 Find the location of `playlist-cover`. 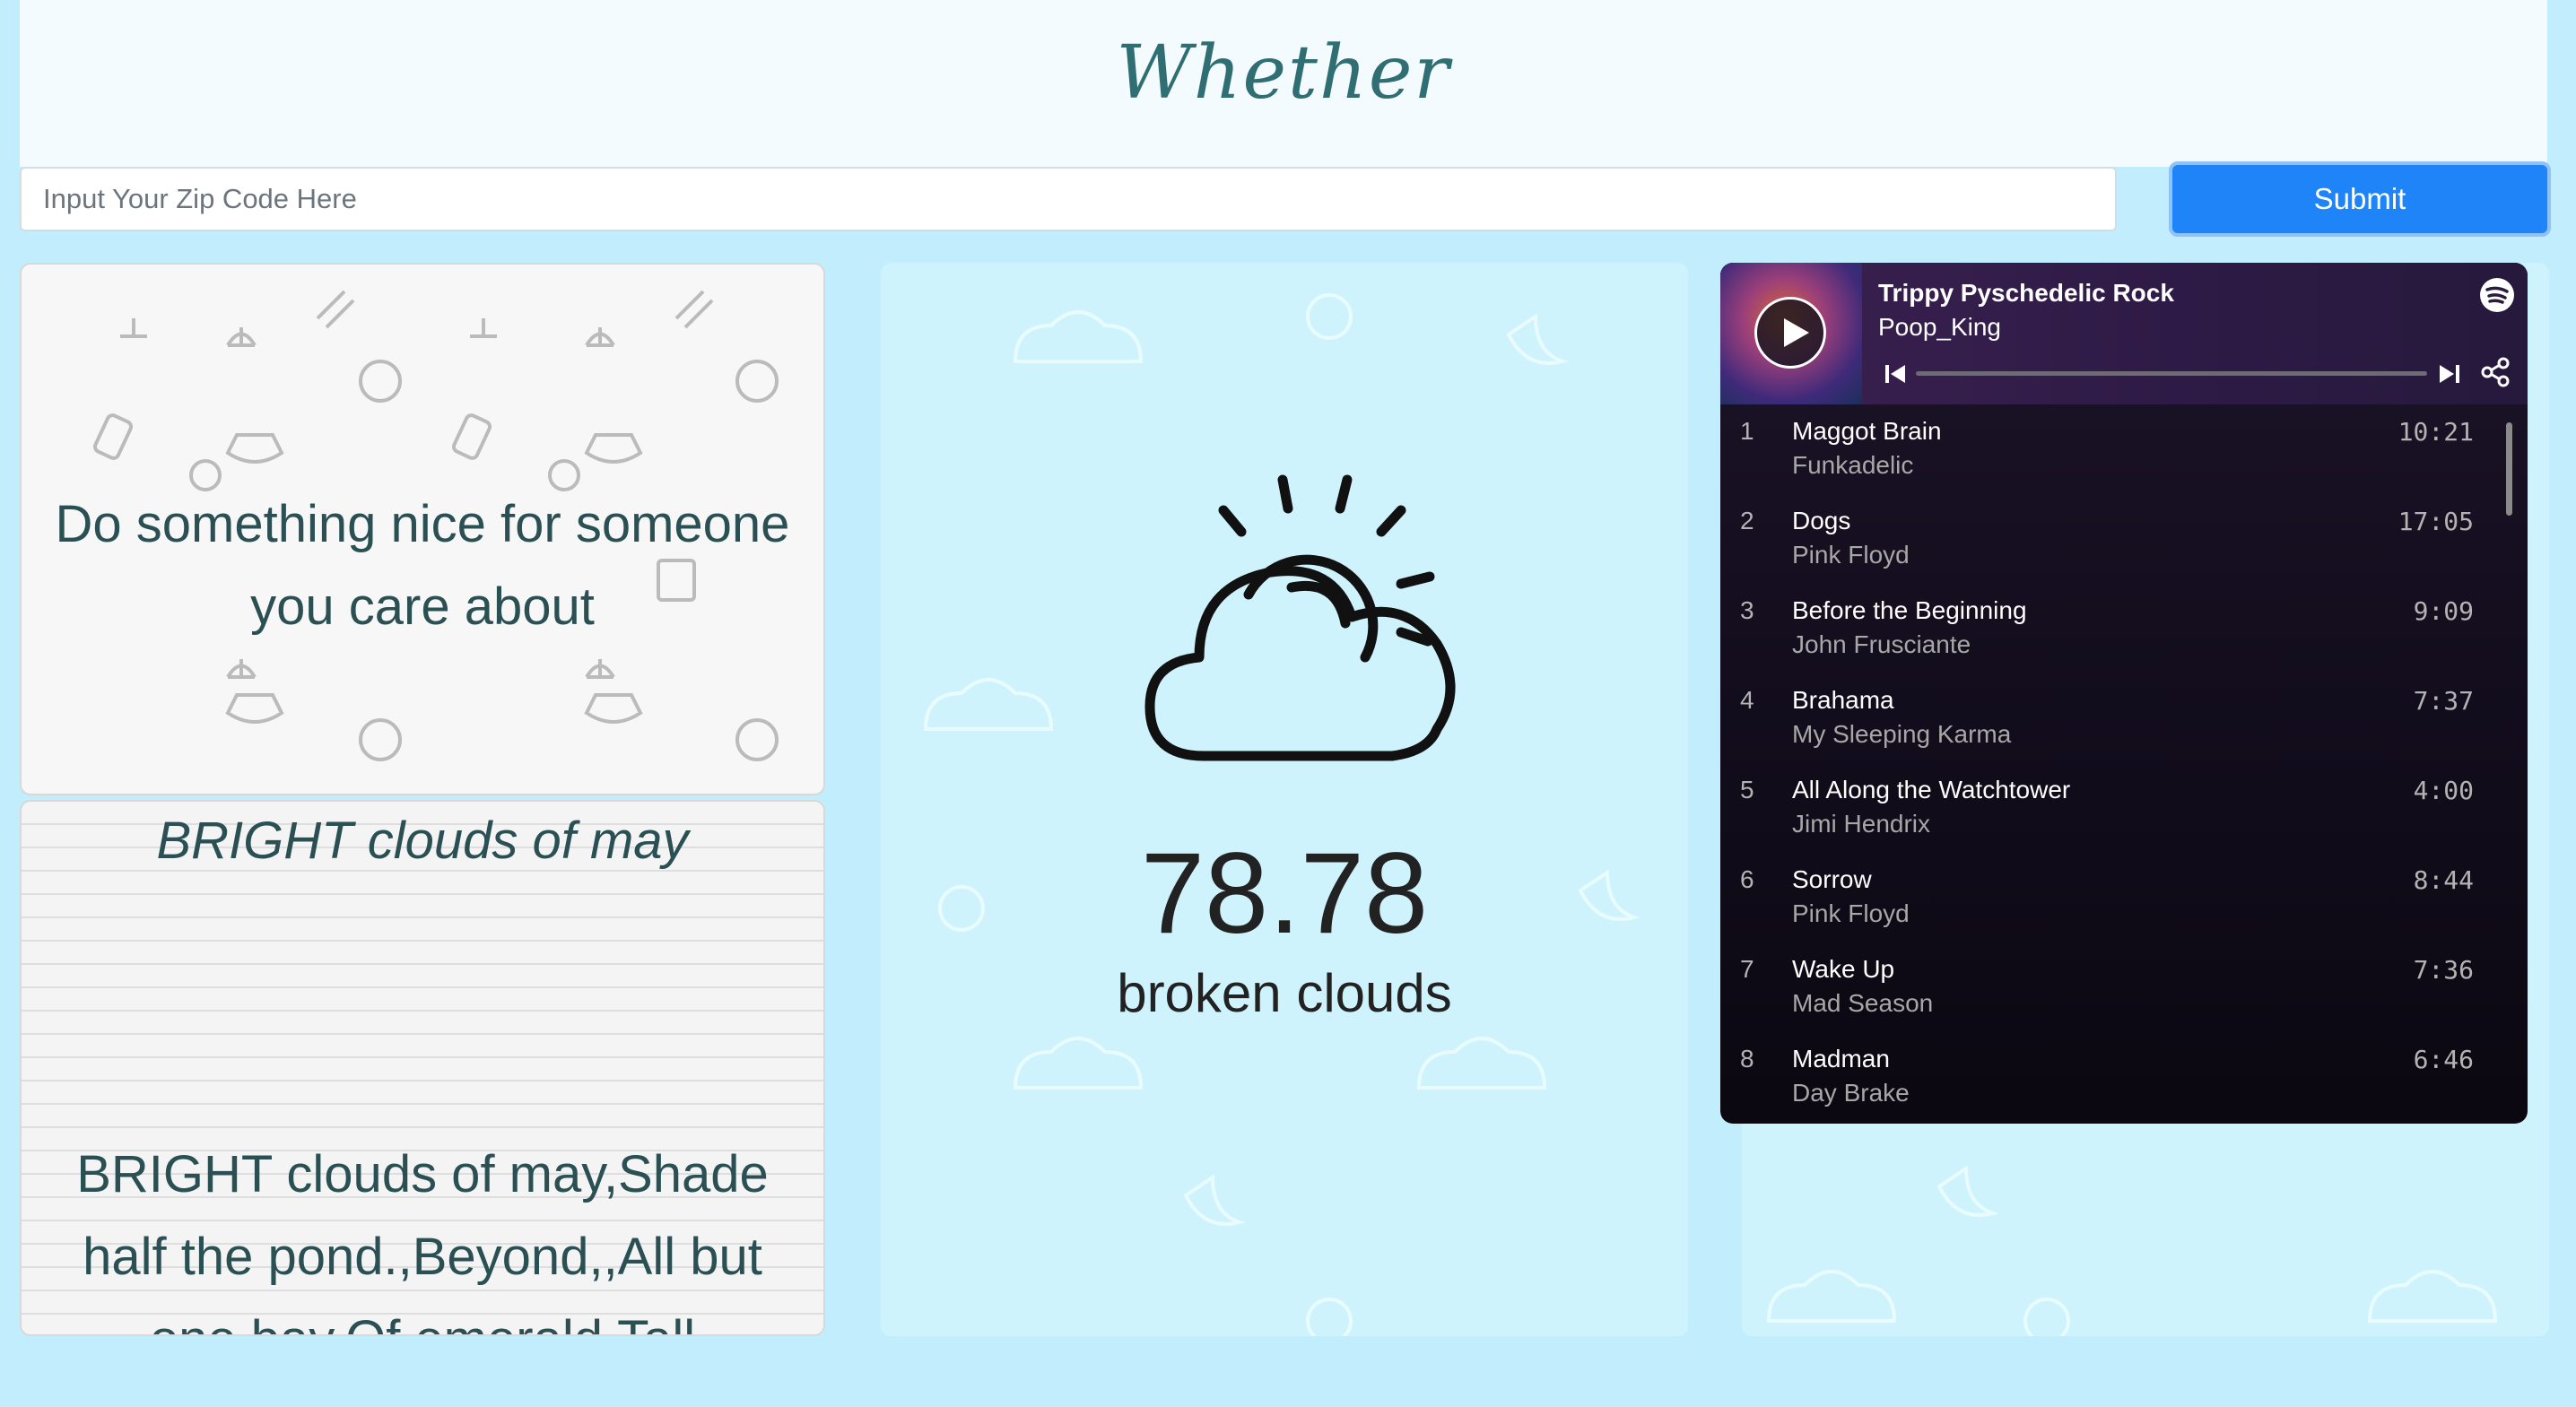

playlist-cover is located at coordinates (1791, 333).